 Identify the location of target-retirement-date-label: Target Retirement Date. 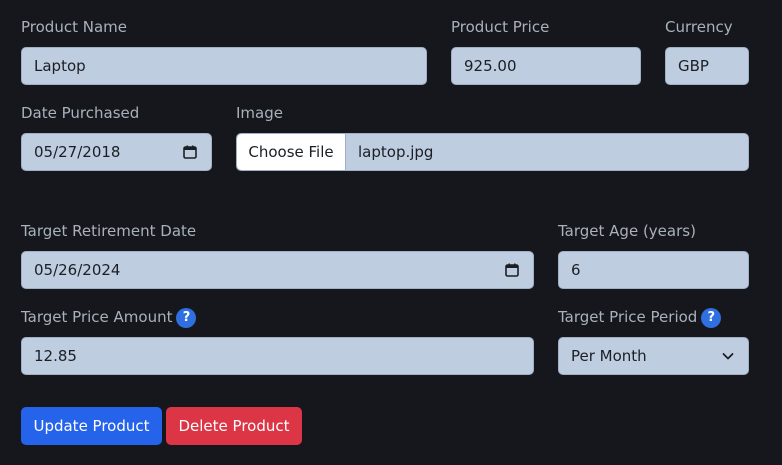
(109, 231).